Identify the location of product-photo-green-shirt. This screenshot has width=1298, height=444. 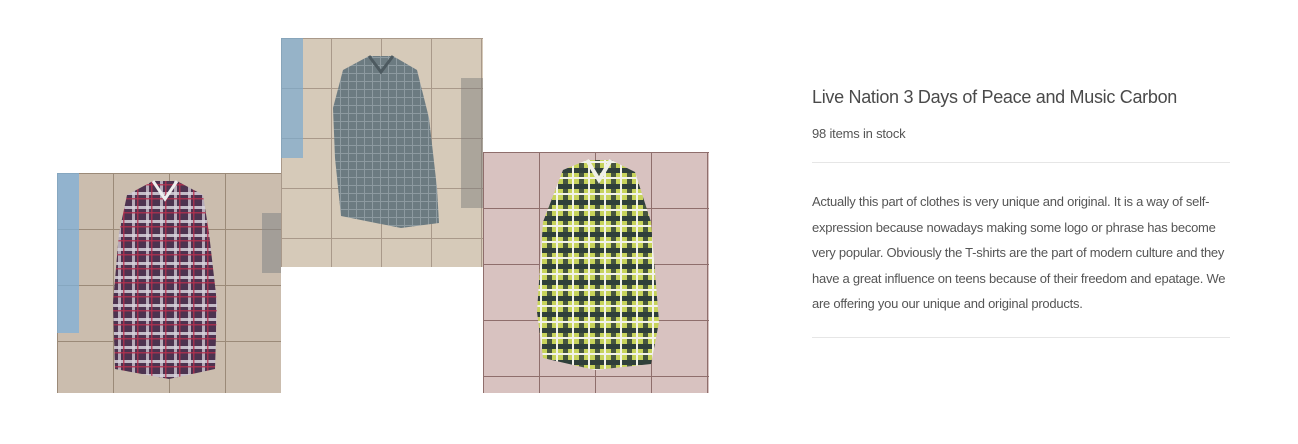
(596, 272).